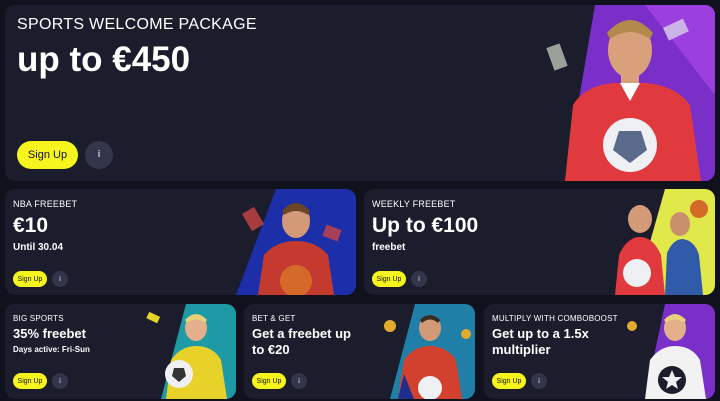 The image size is (720, 401). What do you see at coordinates (38, 318) in the screenshot?
I see `promo-eyebrow: BIG SPORTS` at bounding box center [38, 318].